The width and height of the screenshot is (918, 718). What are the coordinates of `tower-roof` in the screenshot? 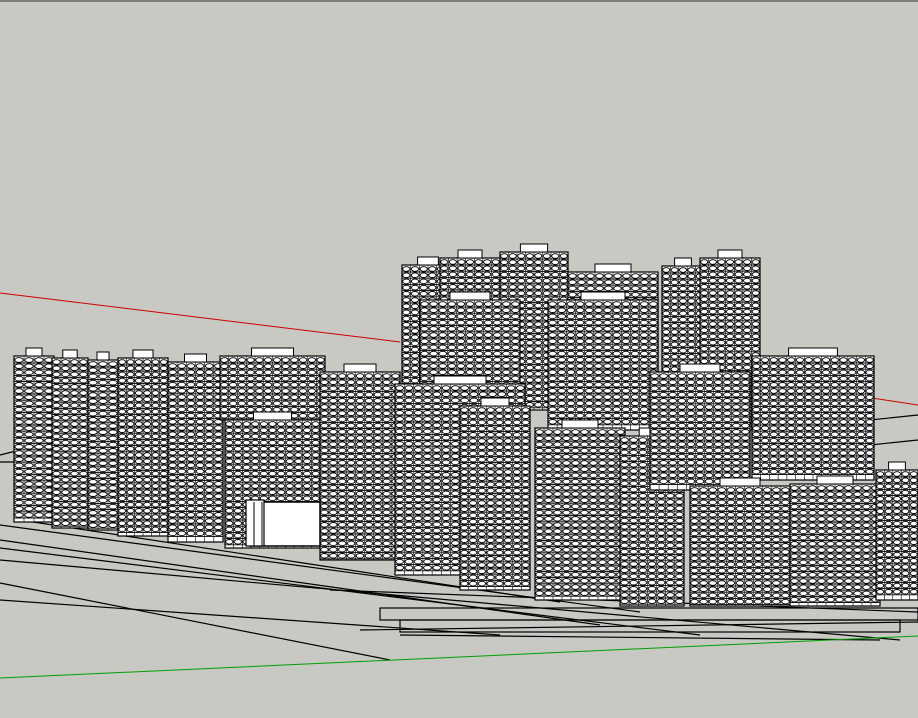 It's located at (272, 352).